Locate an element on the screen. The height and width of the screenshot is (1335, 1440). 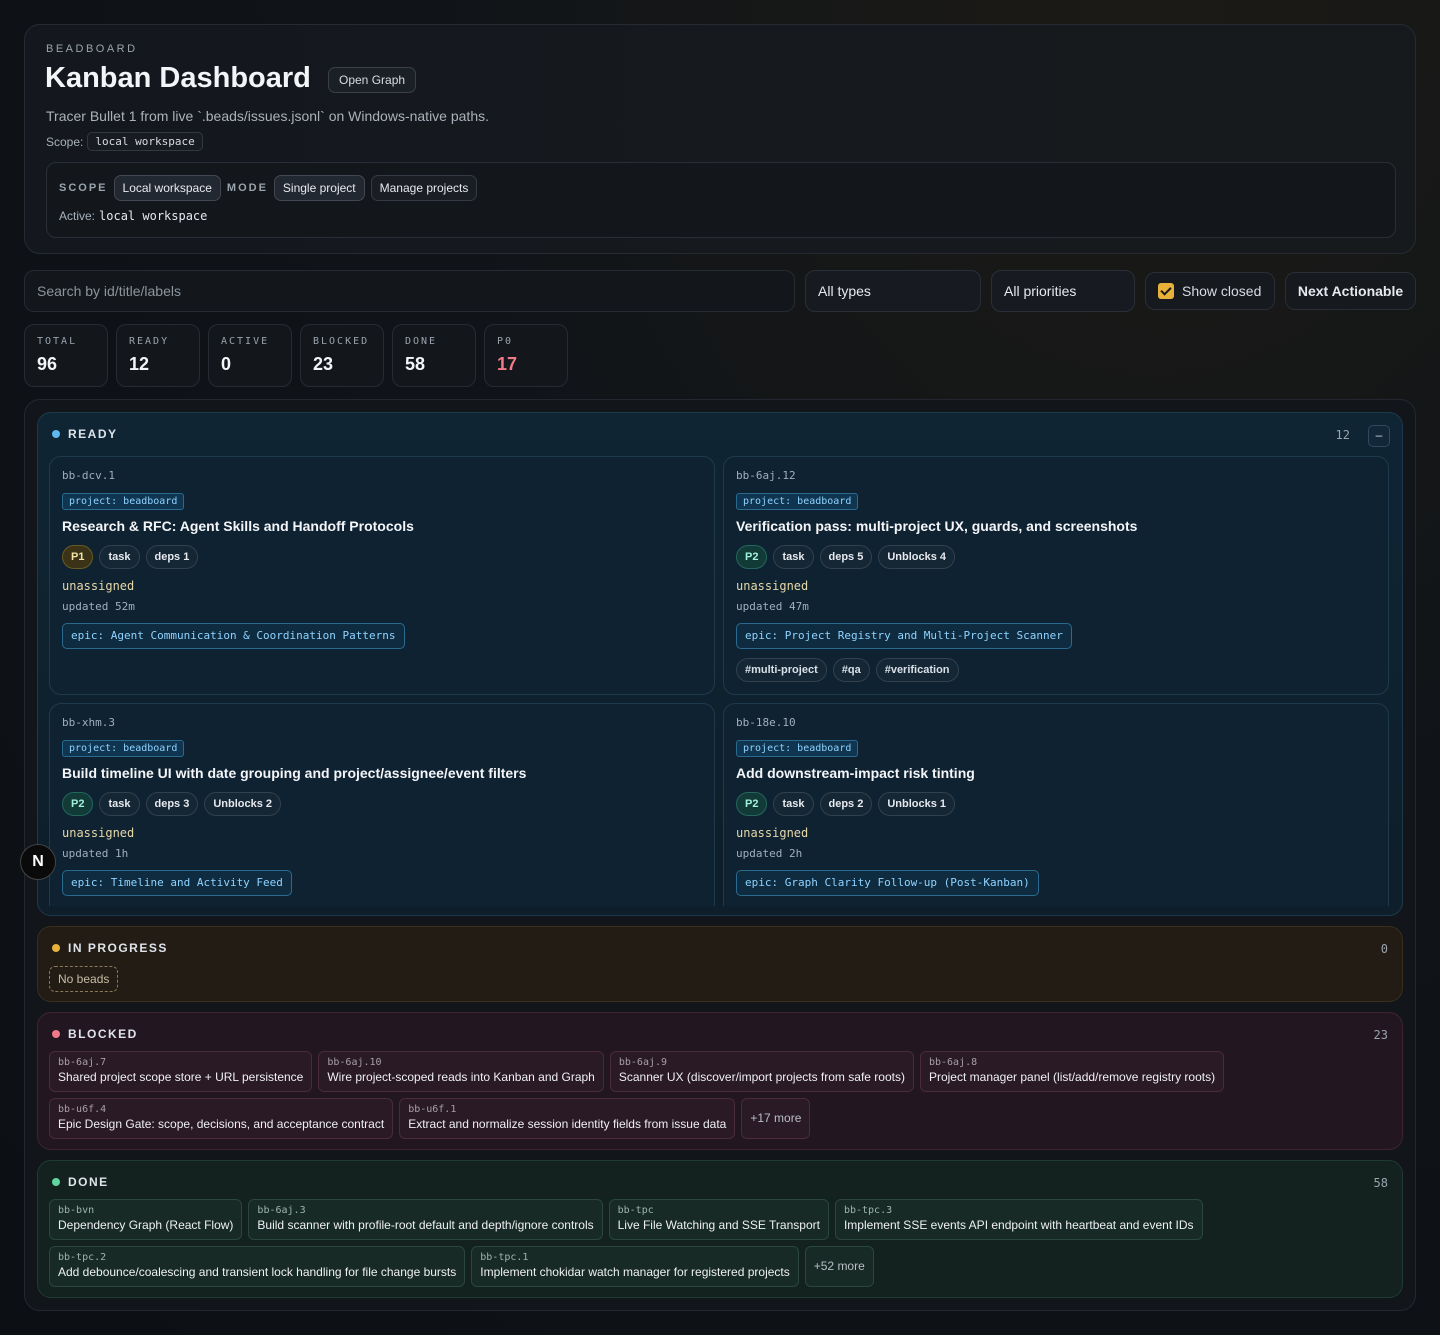
stat-value: 12 is located at coordinates (139, 364).